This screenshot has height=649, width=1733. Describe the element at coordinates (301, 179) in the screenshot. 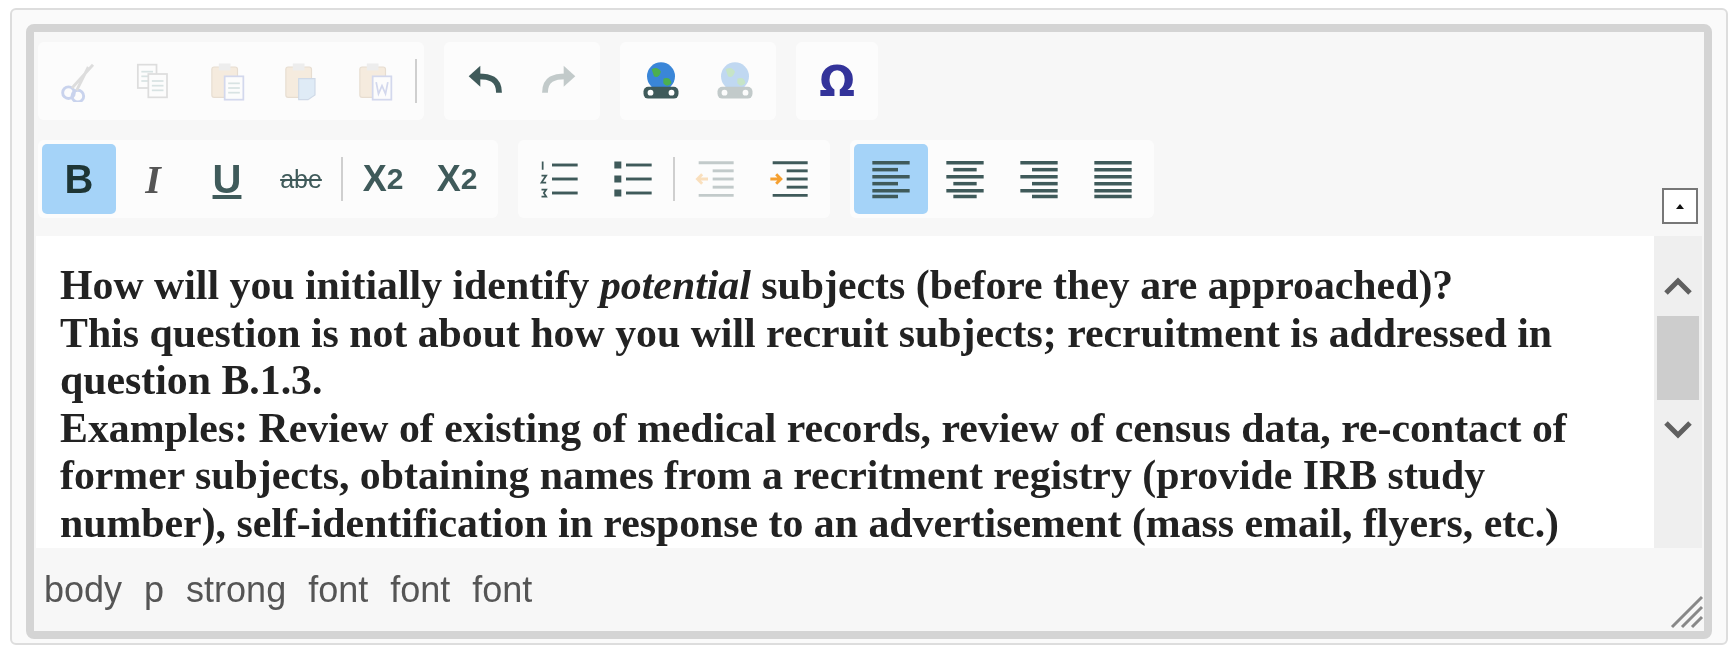

I see `strike-button: abe` at that location.